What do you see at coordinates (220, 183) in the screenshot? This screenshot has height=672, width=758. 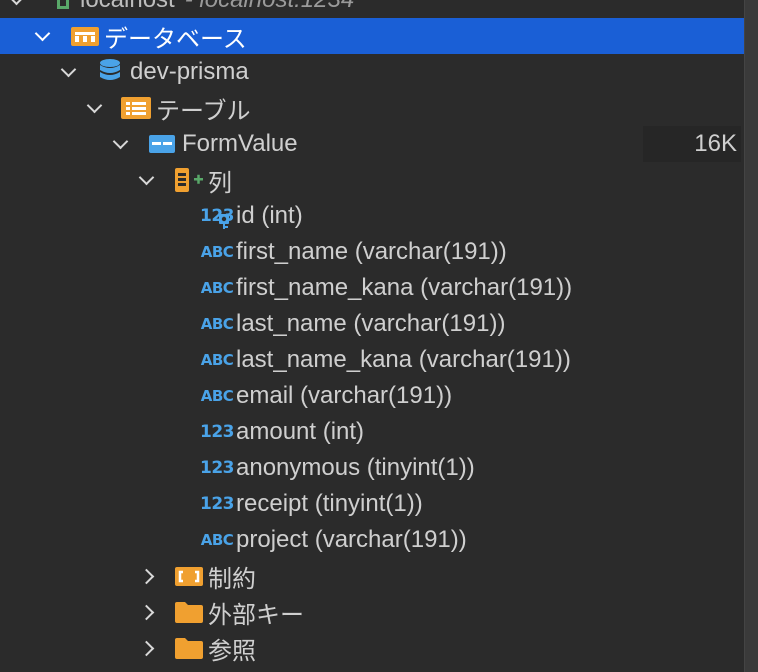 I see `columns-label: 列` at bounding box center [220, 183].